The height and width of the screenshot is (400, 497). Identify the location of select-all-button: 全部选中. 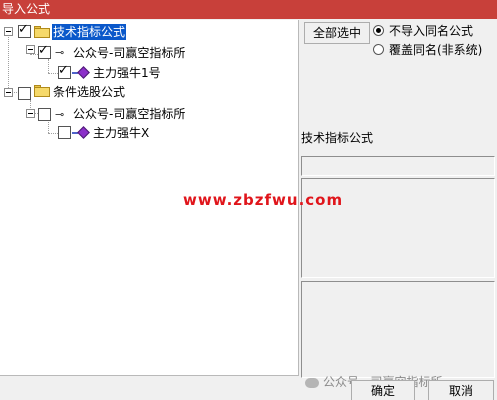
(337, 33).